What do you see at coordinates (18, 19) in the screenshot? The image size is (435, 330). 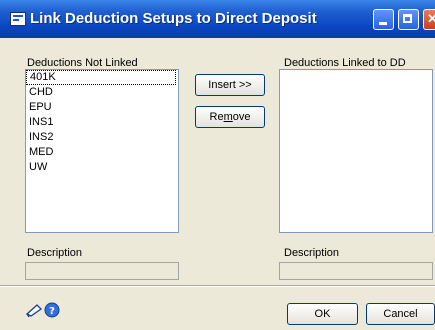 I see `window-icon` at bounding box center [18, 19].